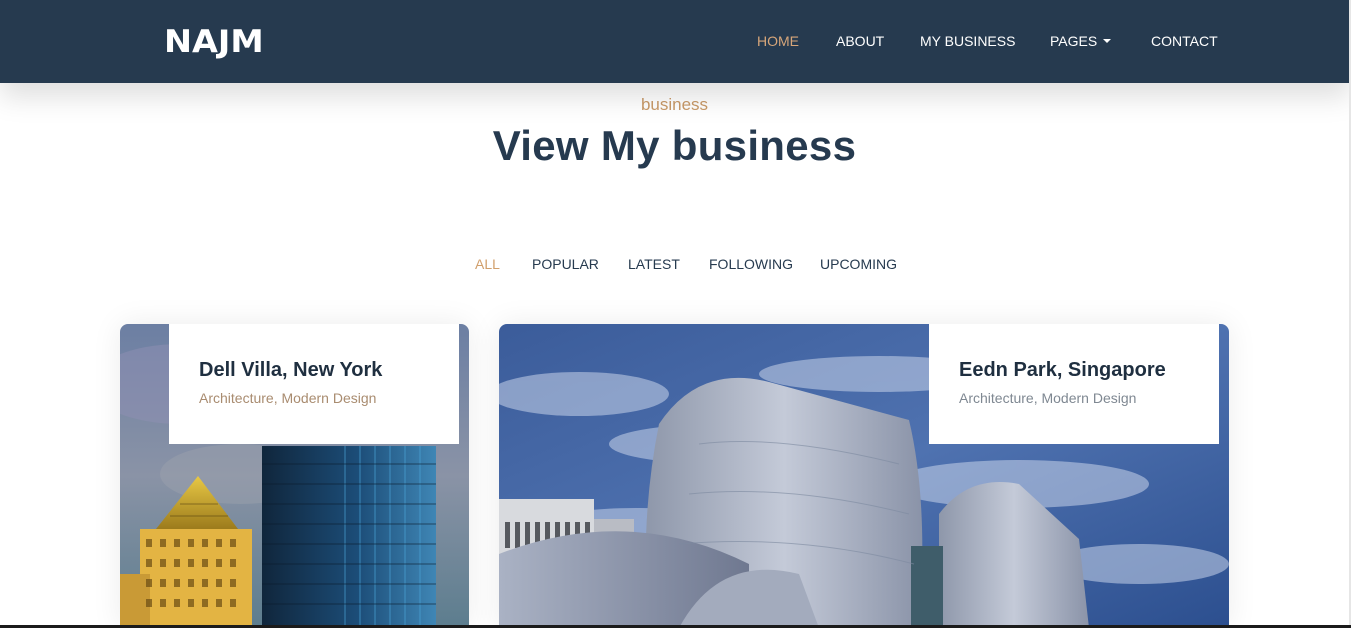 The width and height of the screenshot is (1351, 628). Describe the element at coordinates (654, 264) in the screenshot. I see `filter-latest: LATEST` at that location.